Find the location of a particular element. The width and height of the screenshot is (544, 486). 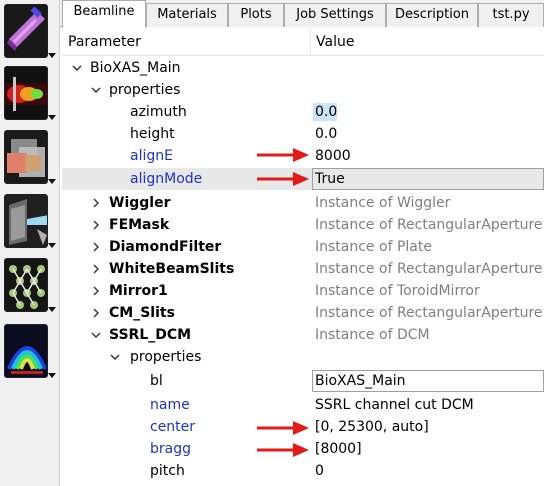

param-label: SSRL_DCM is located at coordinates (150, 335).